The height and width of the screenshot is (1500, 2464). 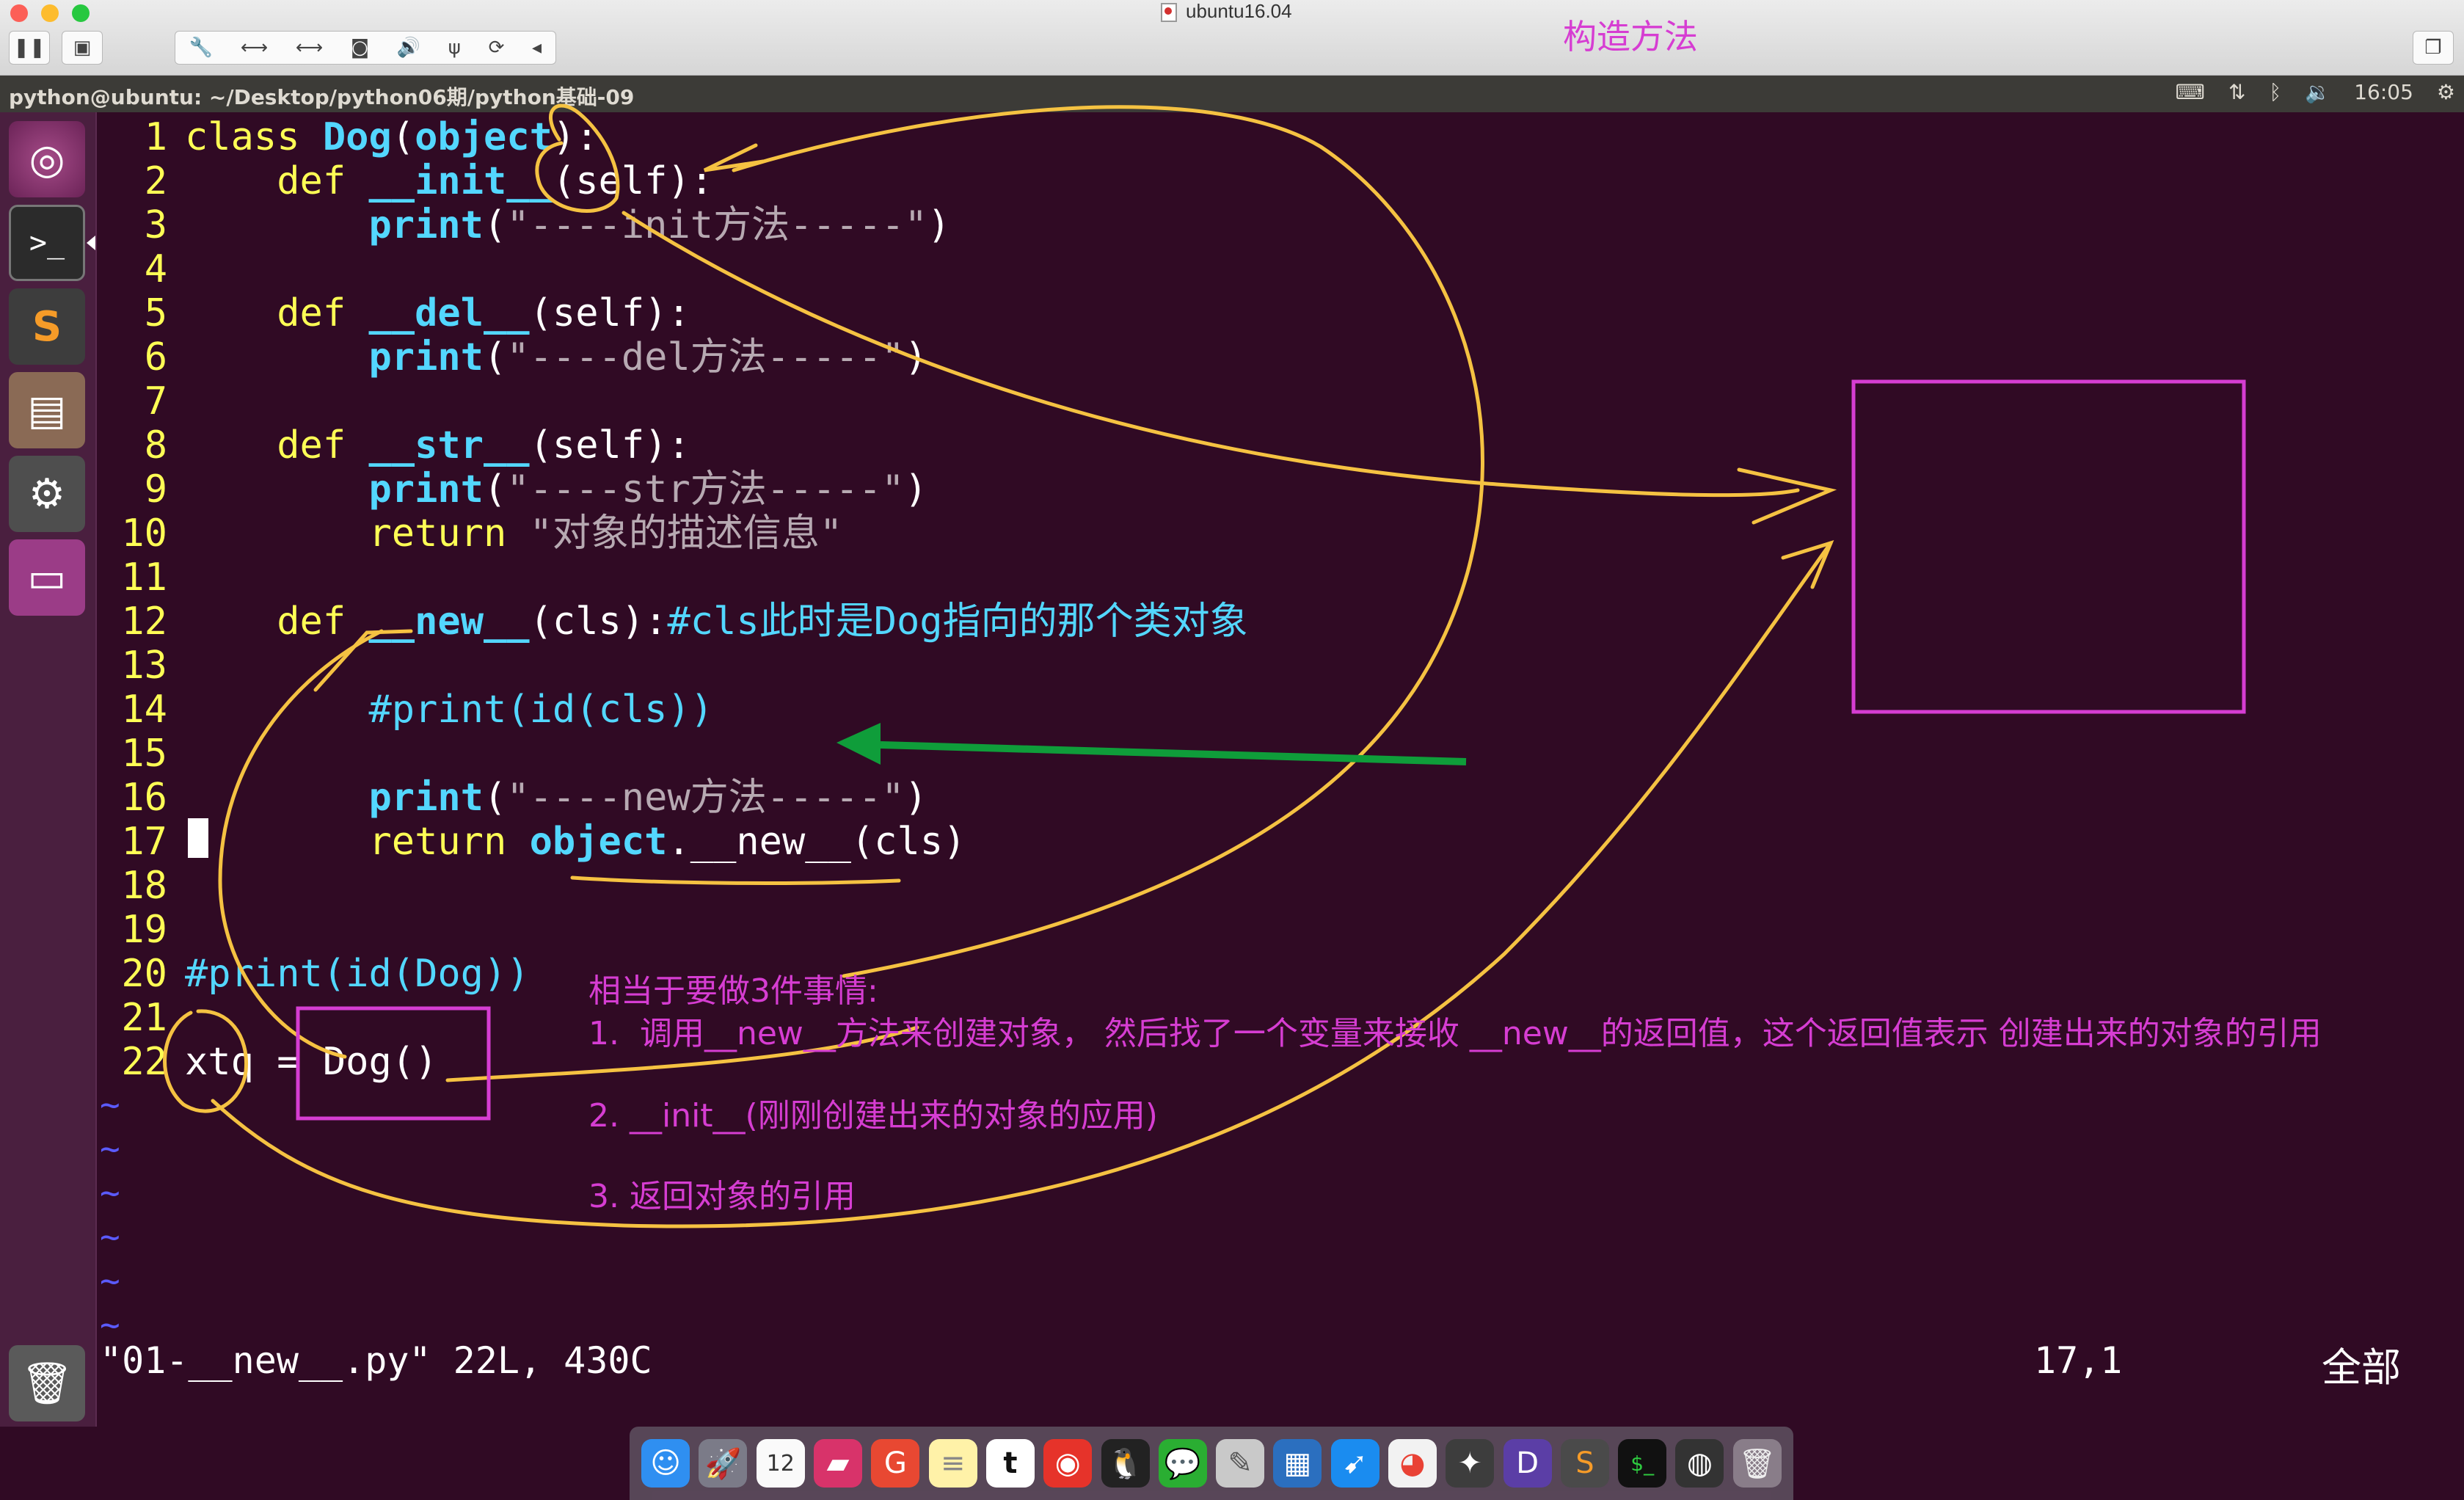 I want to click on sublime-text-icon: S, so click(x=47, y=326).